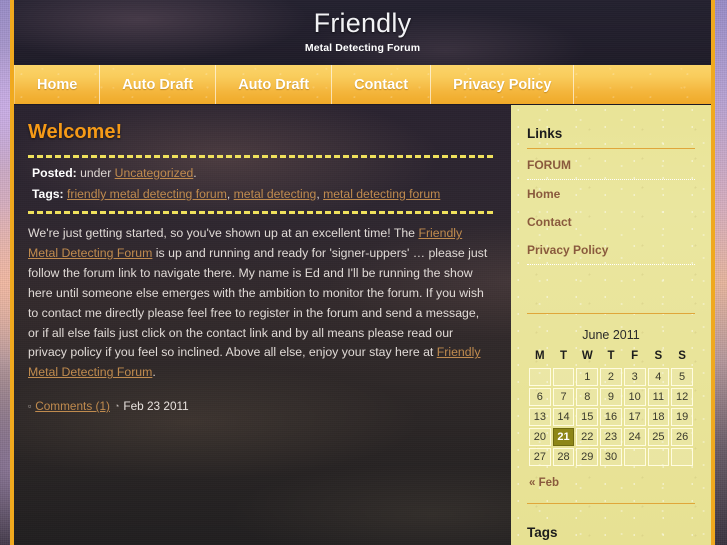 This screenshot has height=545, width=727. I want to click on period-text: ., so click(195, 173).